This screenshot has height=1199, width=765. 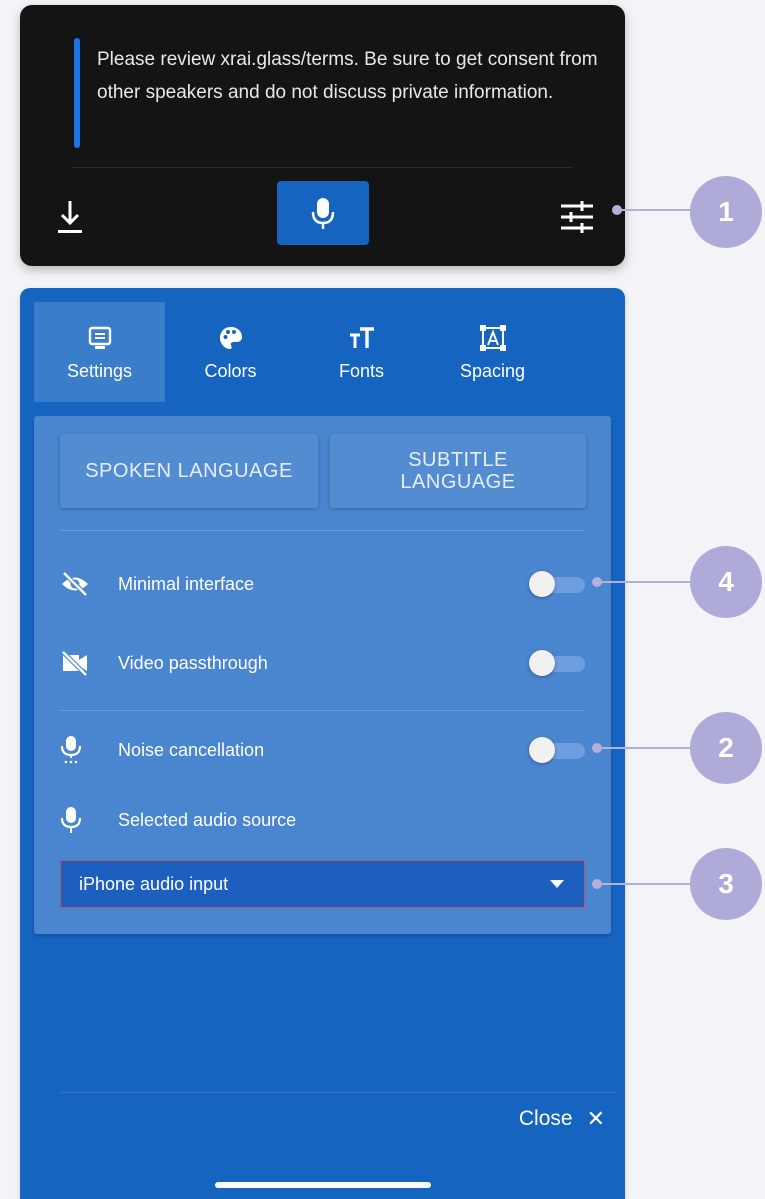 I want to click on tab-label: Spacing, so click(x=492, y=370).